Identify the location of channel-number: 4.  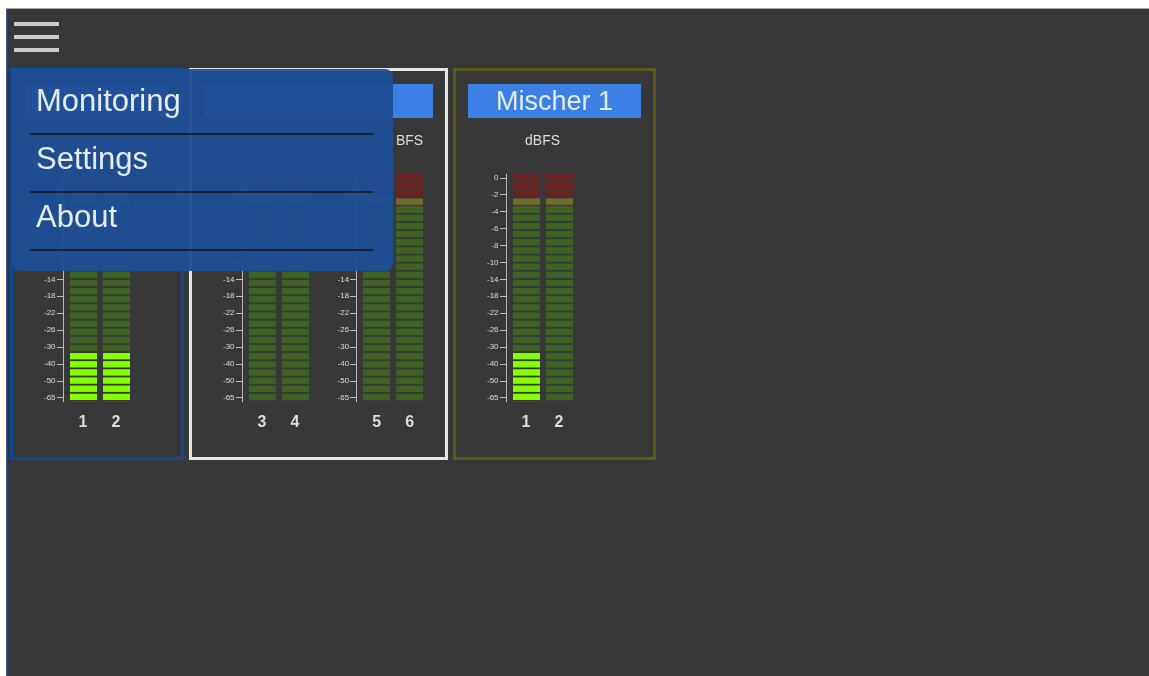
(295, 422).